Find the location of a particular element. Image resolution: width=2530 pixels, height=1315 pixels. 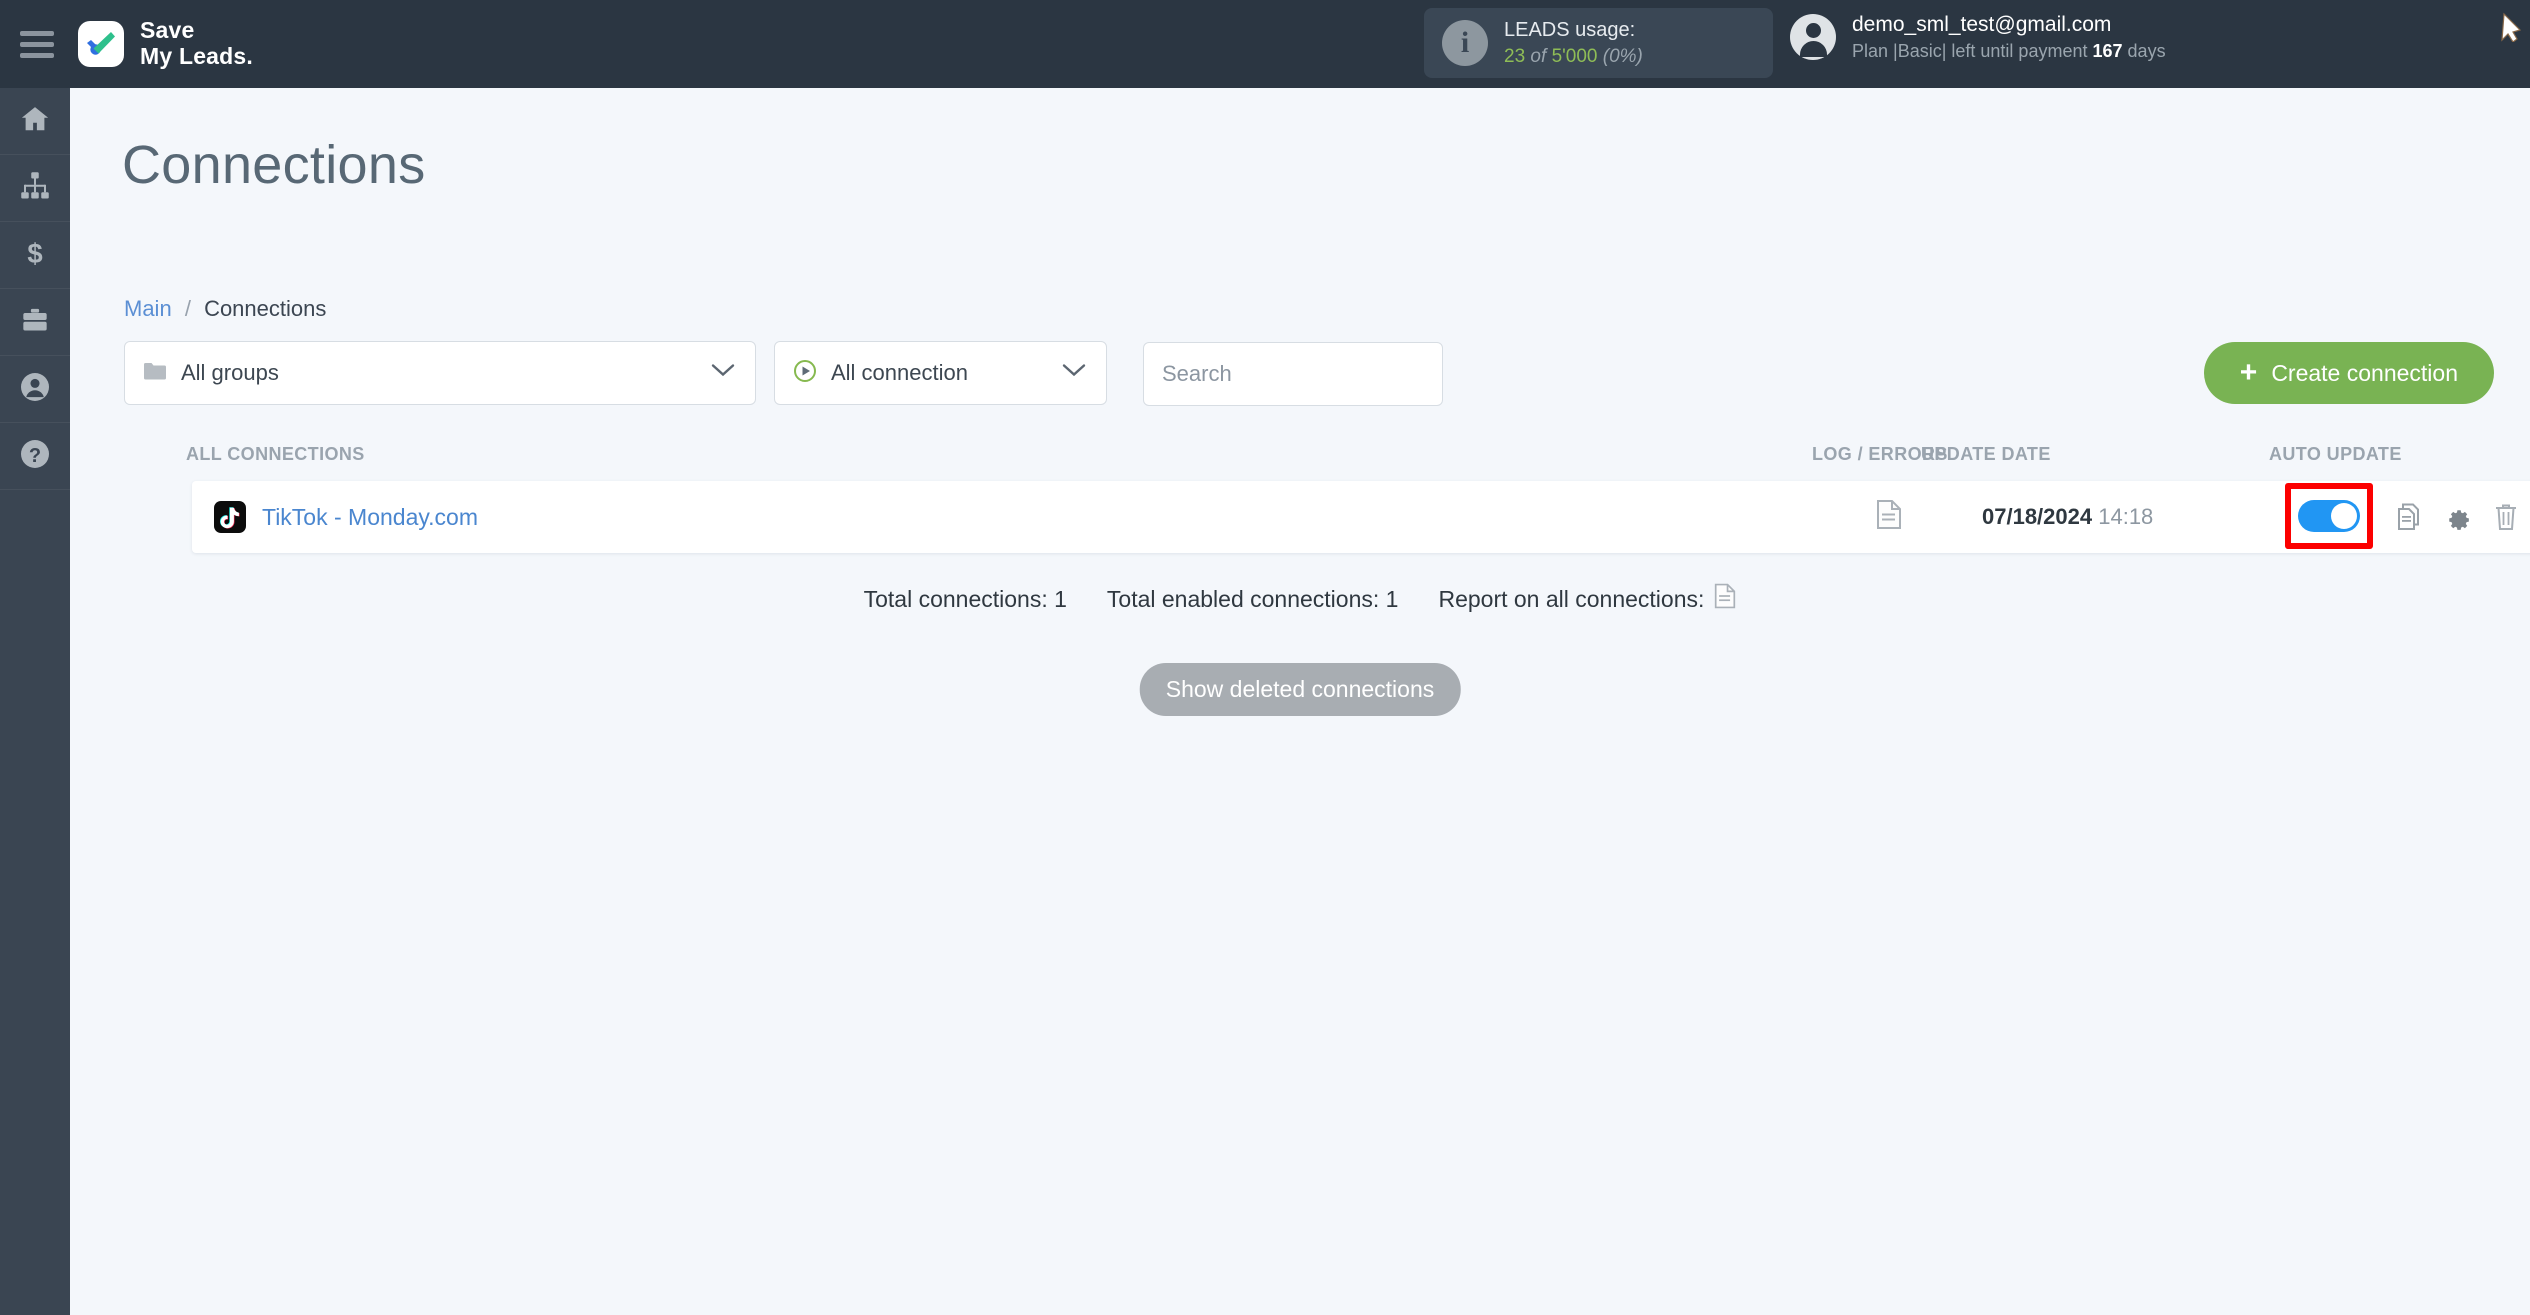

app-logo: Save My Leads. is located at coordinates (166, 43).